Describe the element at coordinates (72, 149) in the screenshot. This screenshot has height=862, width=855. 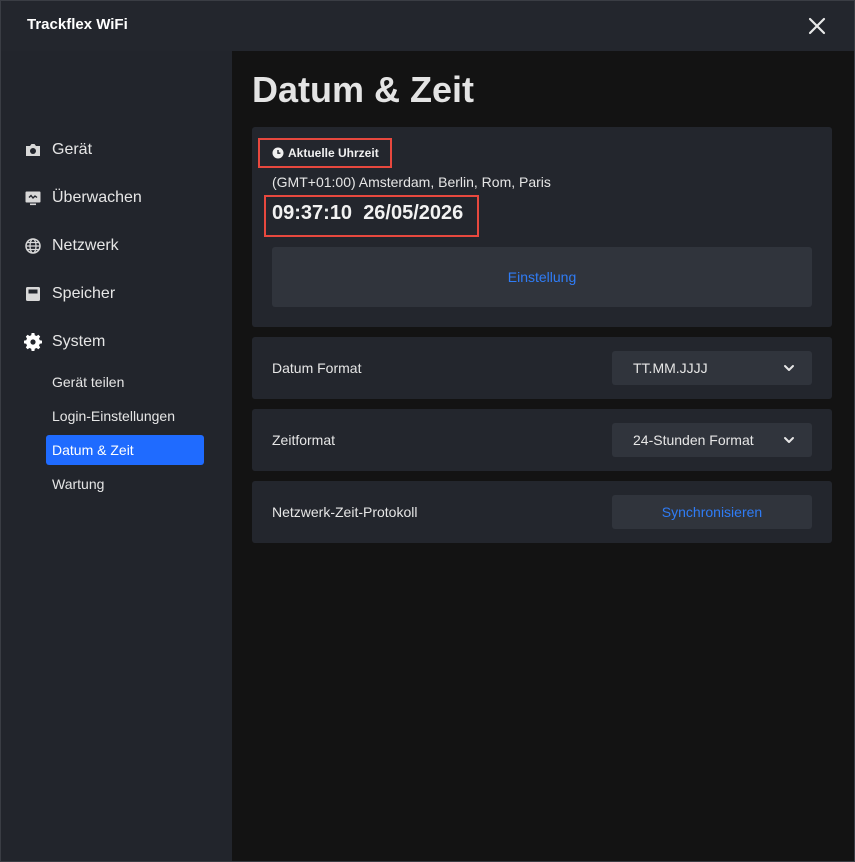
I see `sidebar-item-label: Gerät` at that location.